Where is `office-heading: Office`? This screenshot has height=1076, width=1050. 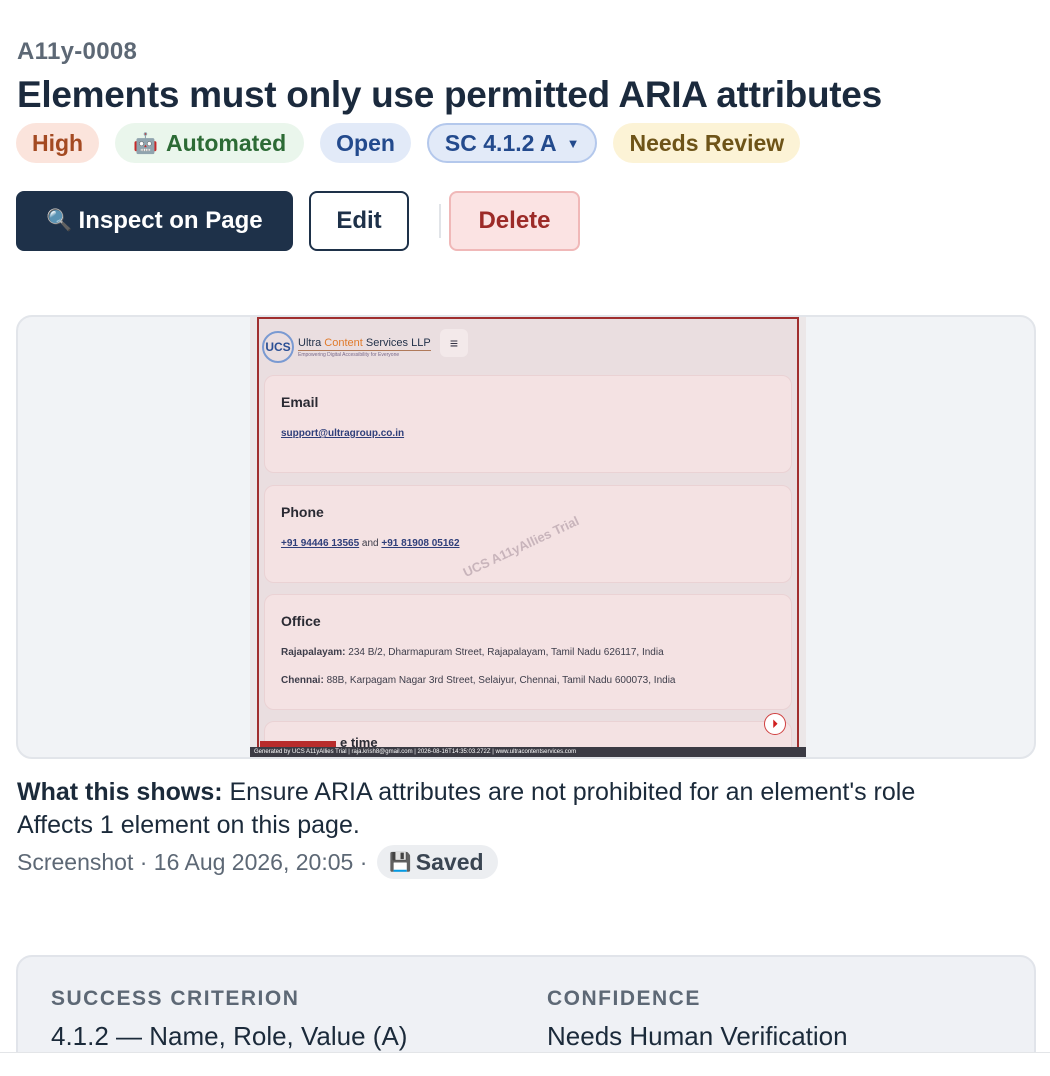
office-heading: Office is located at coordinates (301, 621).